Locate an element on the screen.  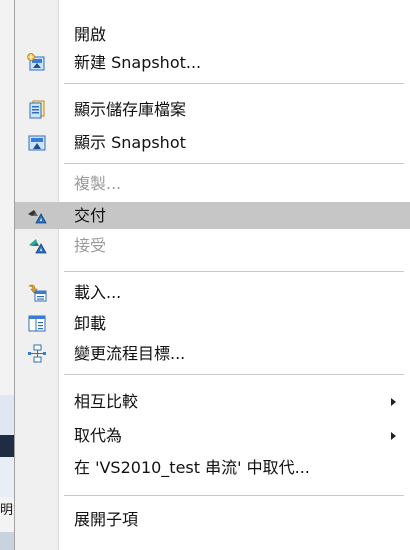
accept-icon is located at coordinates (37, 245).